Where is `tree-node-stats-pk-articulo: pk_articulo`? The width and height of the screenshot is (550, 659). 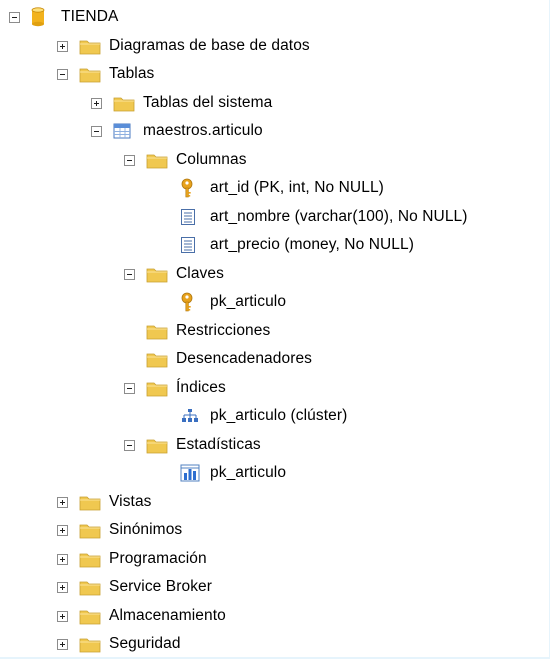 tree-node-stats-pk-articulo: pk_articulo is located at coordinates (222, 473).